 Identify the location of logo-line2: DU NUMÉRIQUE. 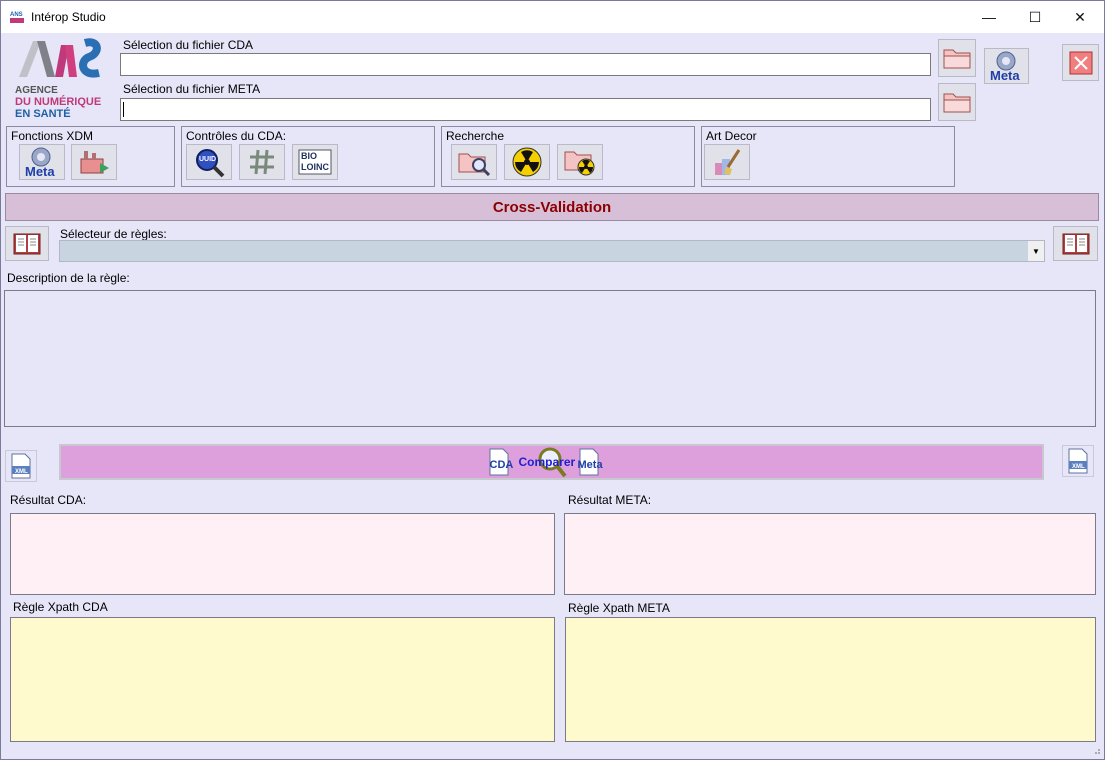
(58, 102).